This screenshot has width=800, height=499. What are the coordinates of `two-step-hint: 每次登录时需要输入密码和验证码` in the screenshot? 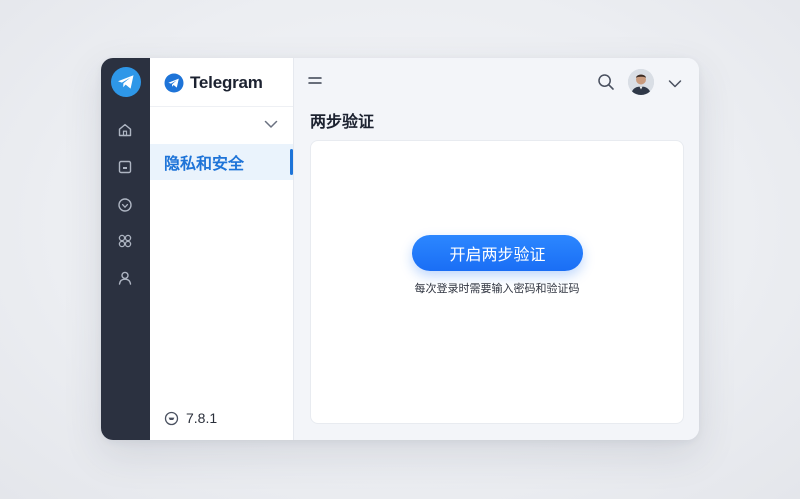 It's located at (497, 288).